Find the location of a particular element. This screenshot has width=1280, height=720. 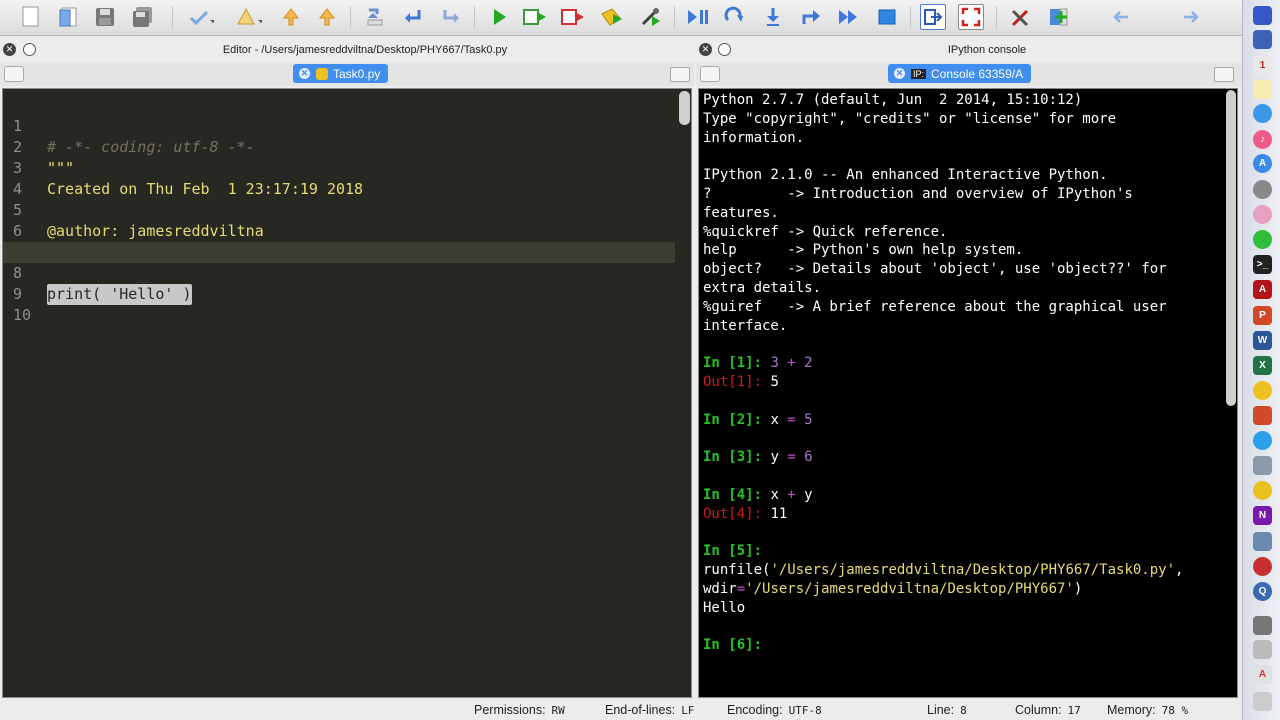

preview-icon is located at coordinates (1262, 465).